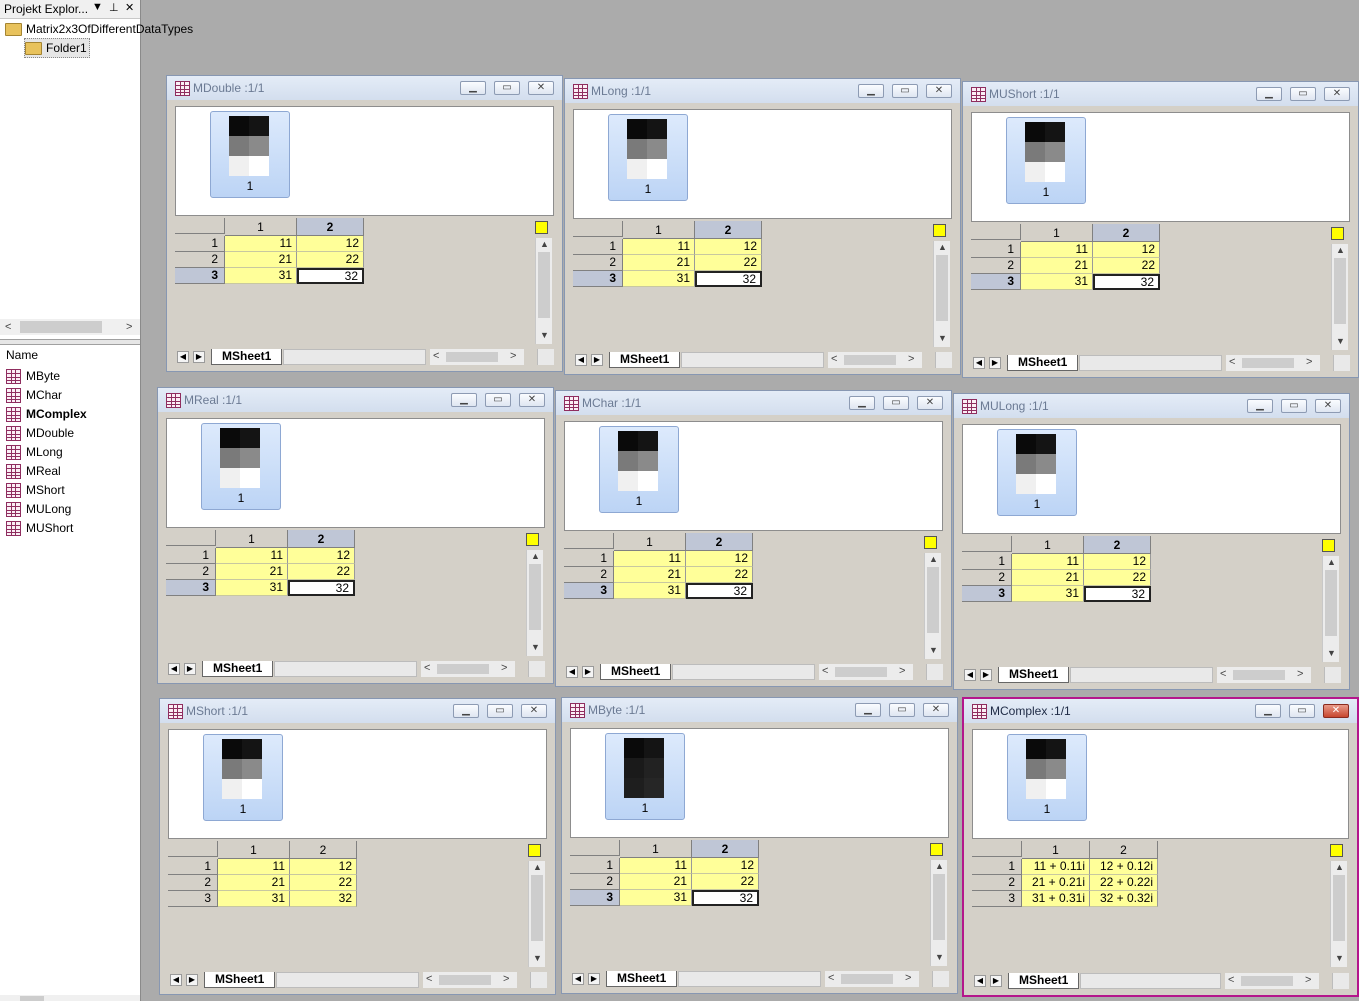 The height and width of the screenshot is (1001, 1359). Describe the element at coordinates (40, 433) in the screenshot. I see `list-item: MDouble` at that location.